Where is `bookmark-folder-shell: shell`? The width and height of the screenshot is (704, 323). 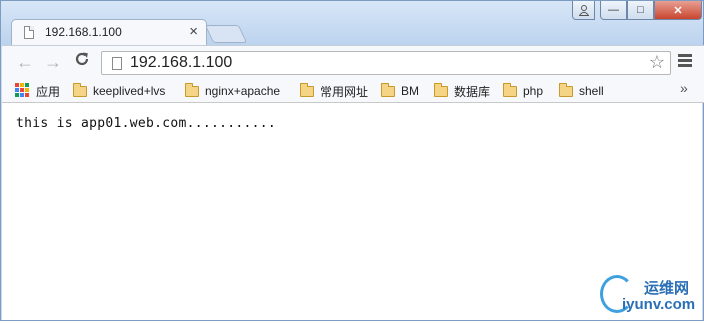
bookmark-folder-shell: shell is located at coordinates (581, 90).